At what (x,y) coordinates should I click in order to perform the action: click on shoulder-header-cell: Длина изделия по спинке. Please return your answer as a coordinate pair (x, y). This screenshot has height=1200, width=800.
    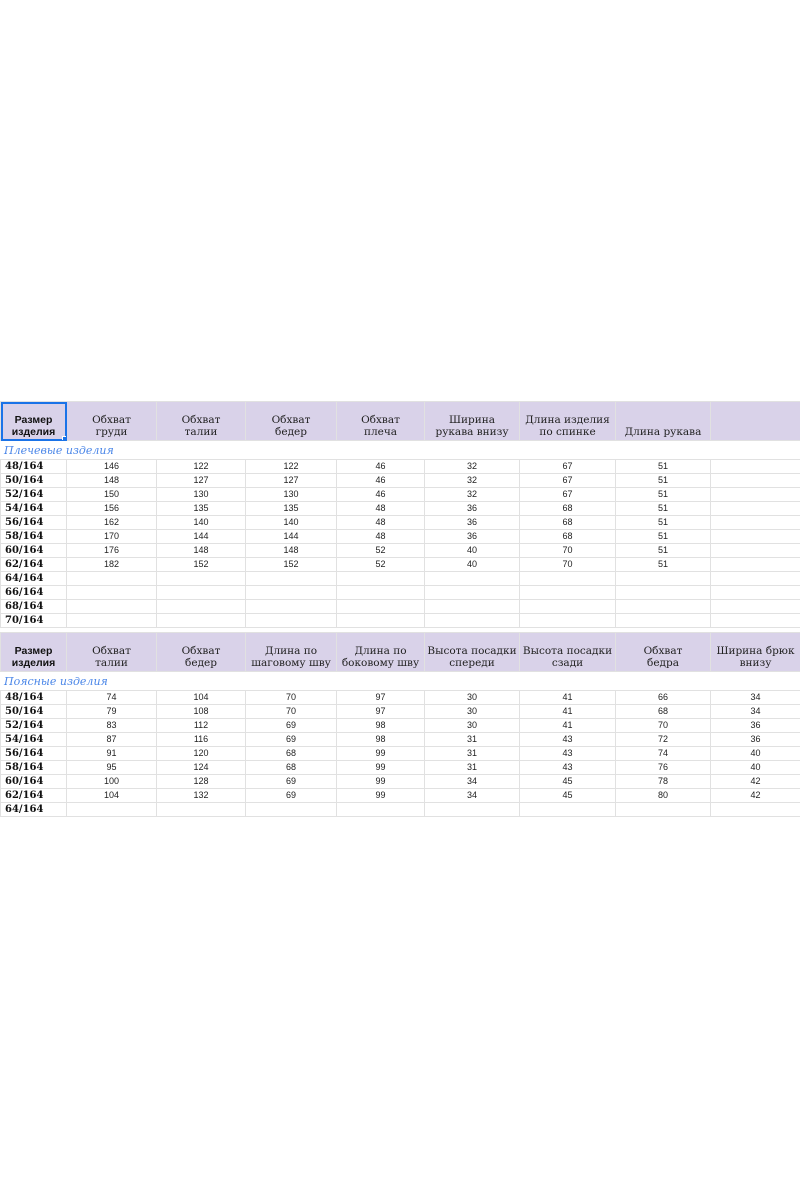
    Looking at the image, I should click on (567, 421).